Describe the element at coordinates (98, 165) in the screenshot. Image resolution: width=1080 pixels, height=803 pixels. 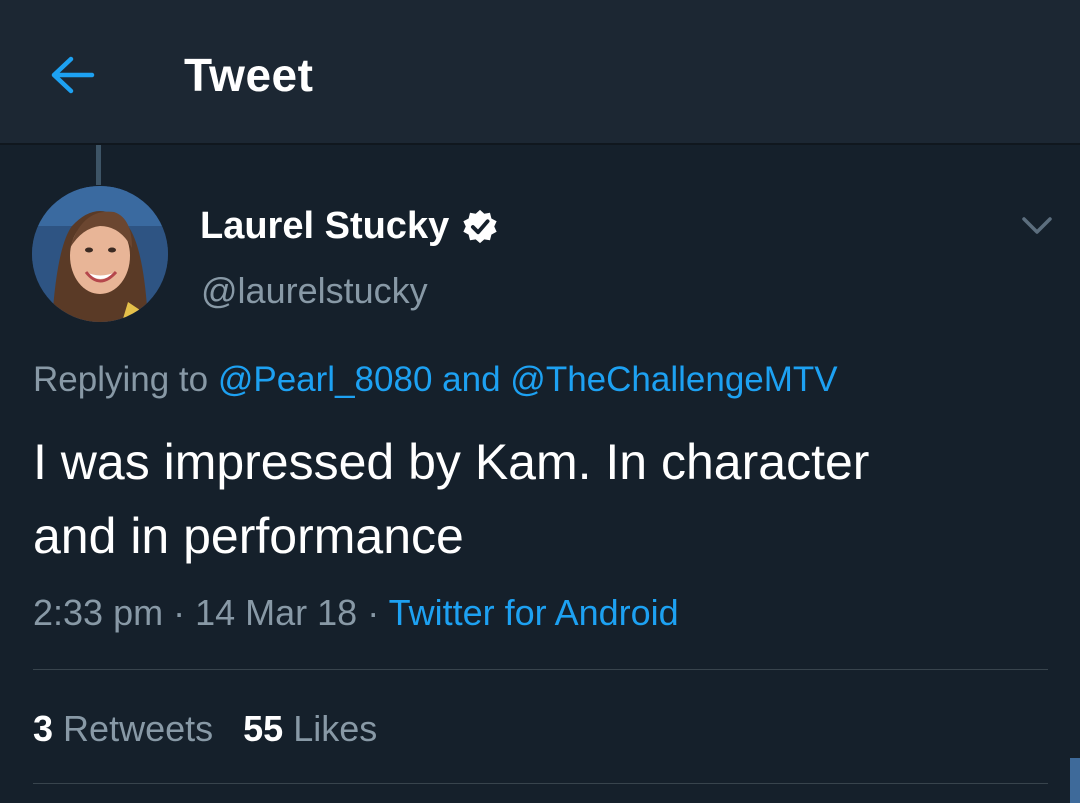
I see `thread-connector-line` at that location.